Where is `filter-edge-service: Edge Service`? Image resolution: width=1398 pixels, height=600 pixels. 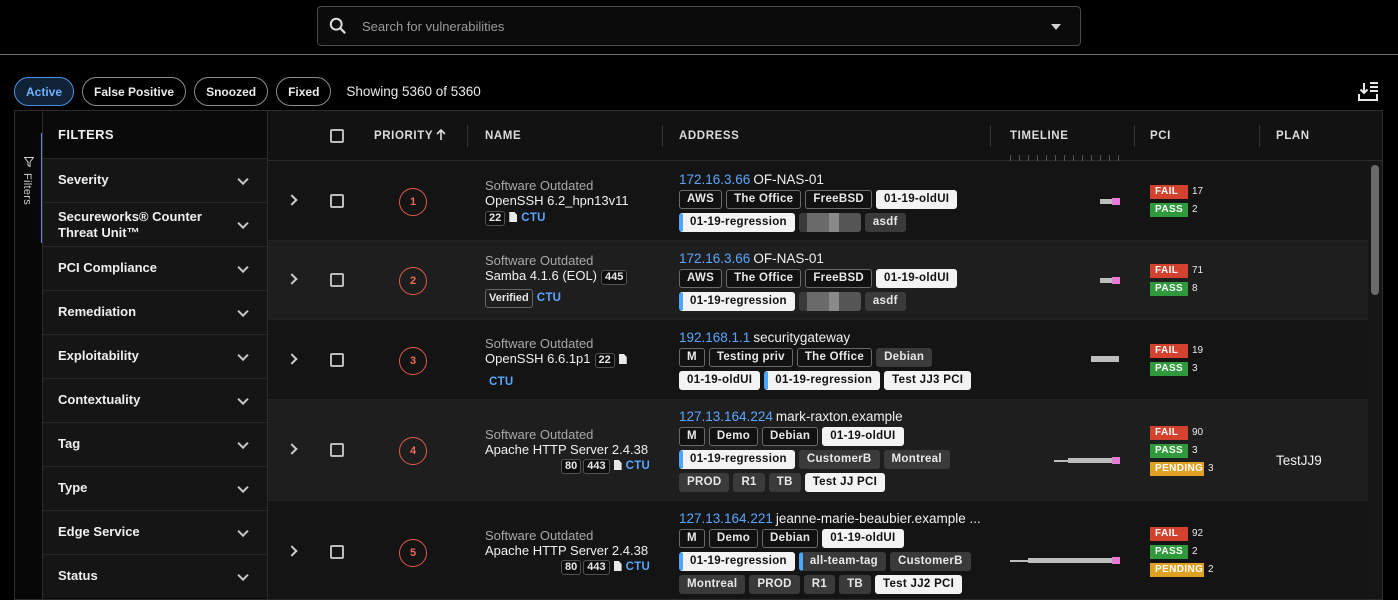 filter-edge-service: Edge Service is located at coordinates (155, 532).